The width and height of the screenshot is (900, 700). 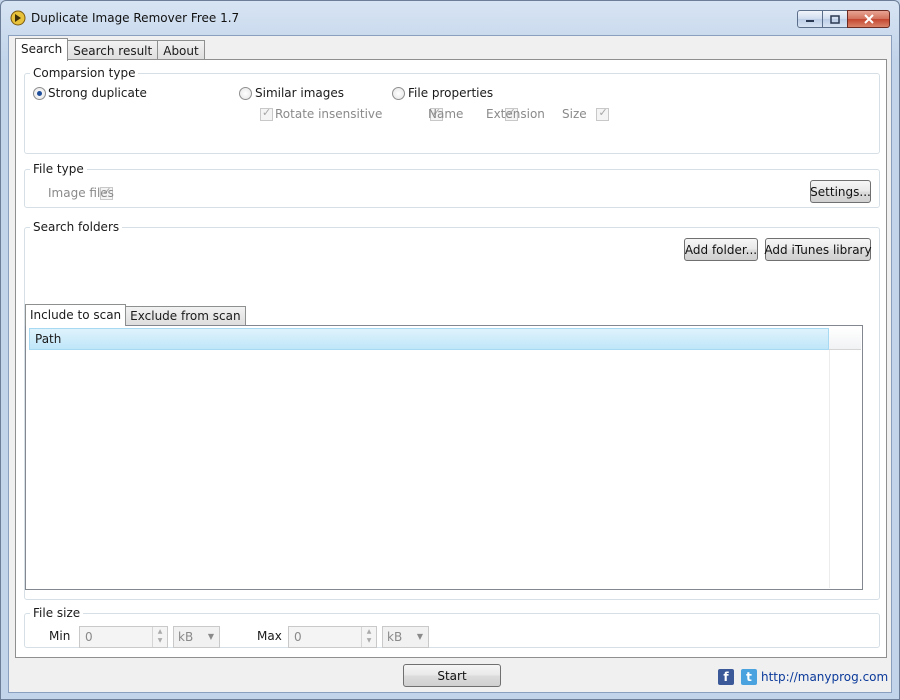 What do you see at coordinates (452, 675) in the screenshot?
I see `start-button: Start` at bounding box center [452, 675].